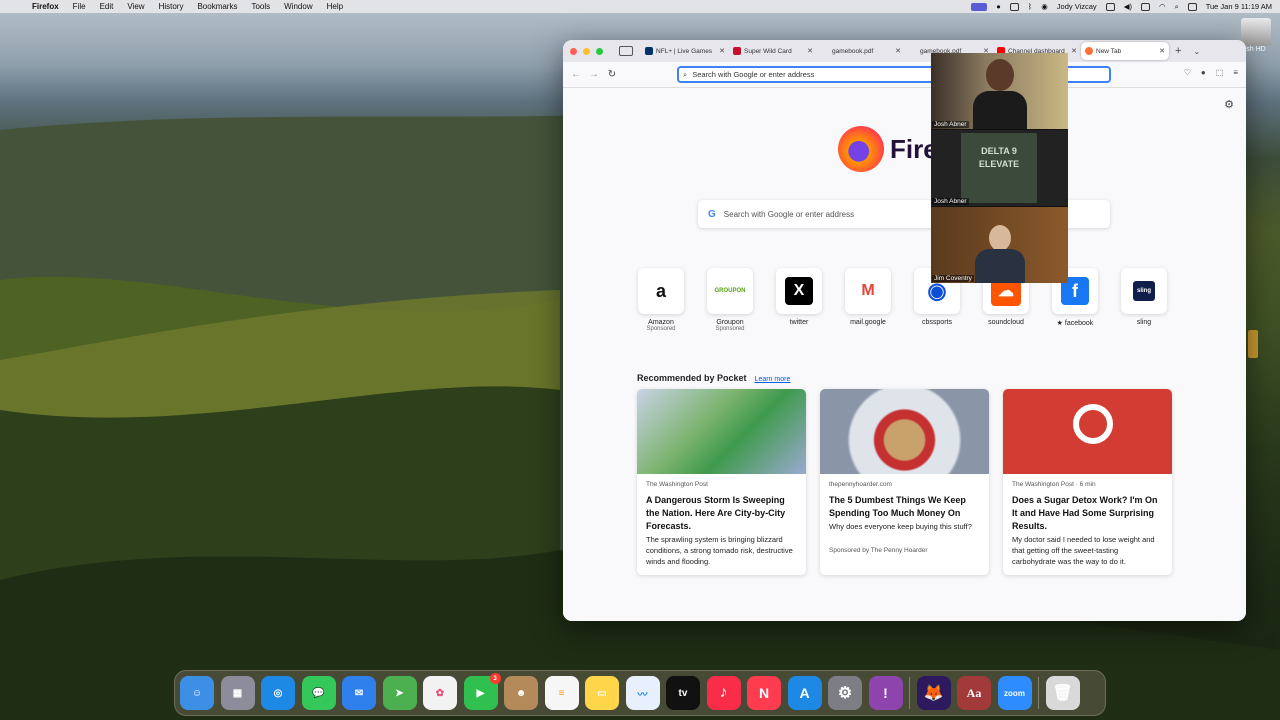 This screenshot has width=1280, height=720. What do you see at coordinates (683, 693) in the screenshot?
I see `tv-icon: tv` at bounding box center [683, 693].